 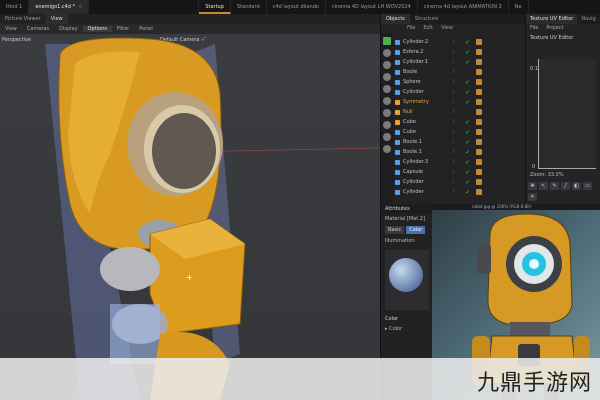 What do you see at coordinates (38, 29) in the screenshot?
I see `menu-cameras: Cameras` at bounding box center [38, 29].